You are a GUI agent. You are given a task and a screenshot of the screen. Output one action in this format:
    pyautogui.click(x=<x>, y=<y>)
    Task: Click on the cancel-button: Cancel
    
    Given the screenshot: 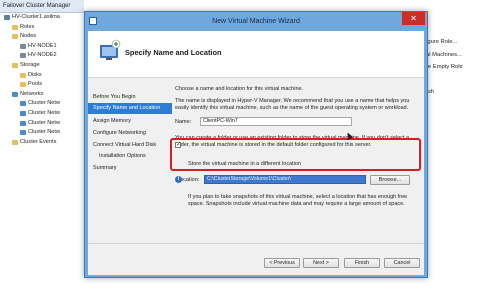 What is the action you would take?
    pyautogui.click(x=402, y=263)
    